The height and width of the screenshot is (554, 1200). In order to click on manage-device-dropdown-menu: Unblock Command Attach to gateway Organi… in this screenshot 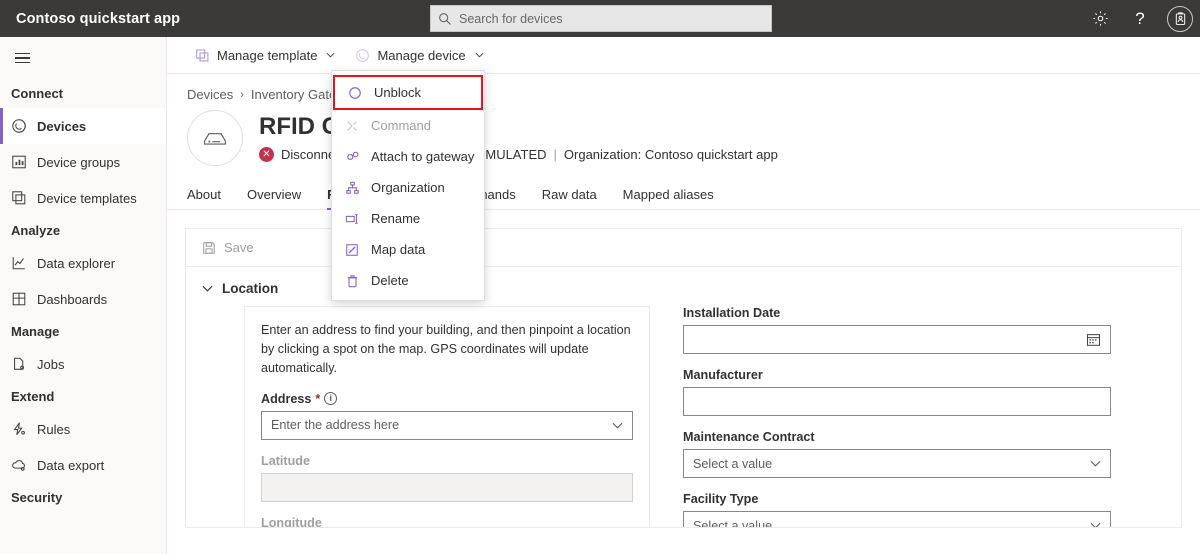, I will do `click(408, 185)`.